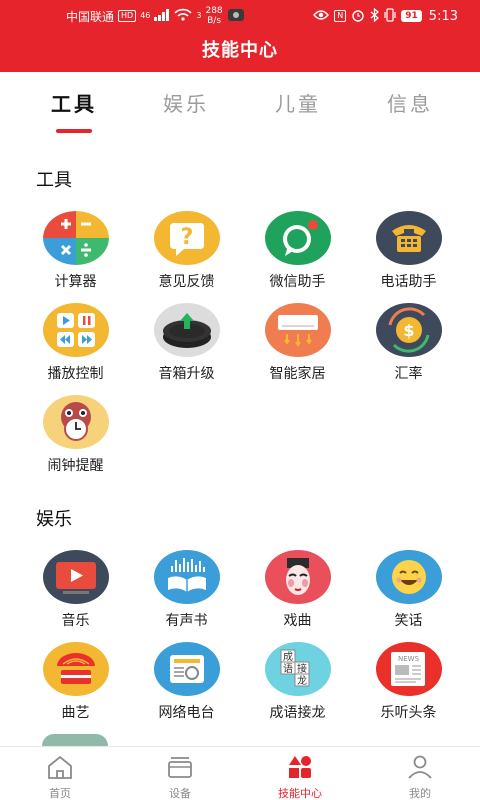 This screenshot has width=480, height=800. What do you see at coordinates (408, 577) in the screenshot?
I see `smiley-icon` at bounding box center [408, 577].